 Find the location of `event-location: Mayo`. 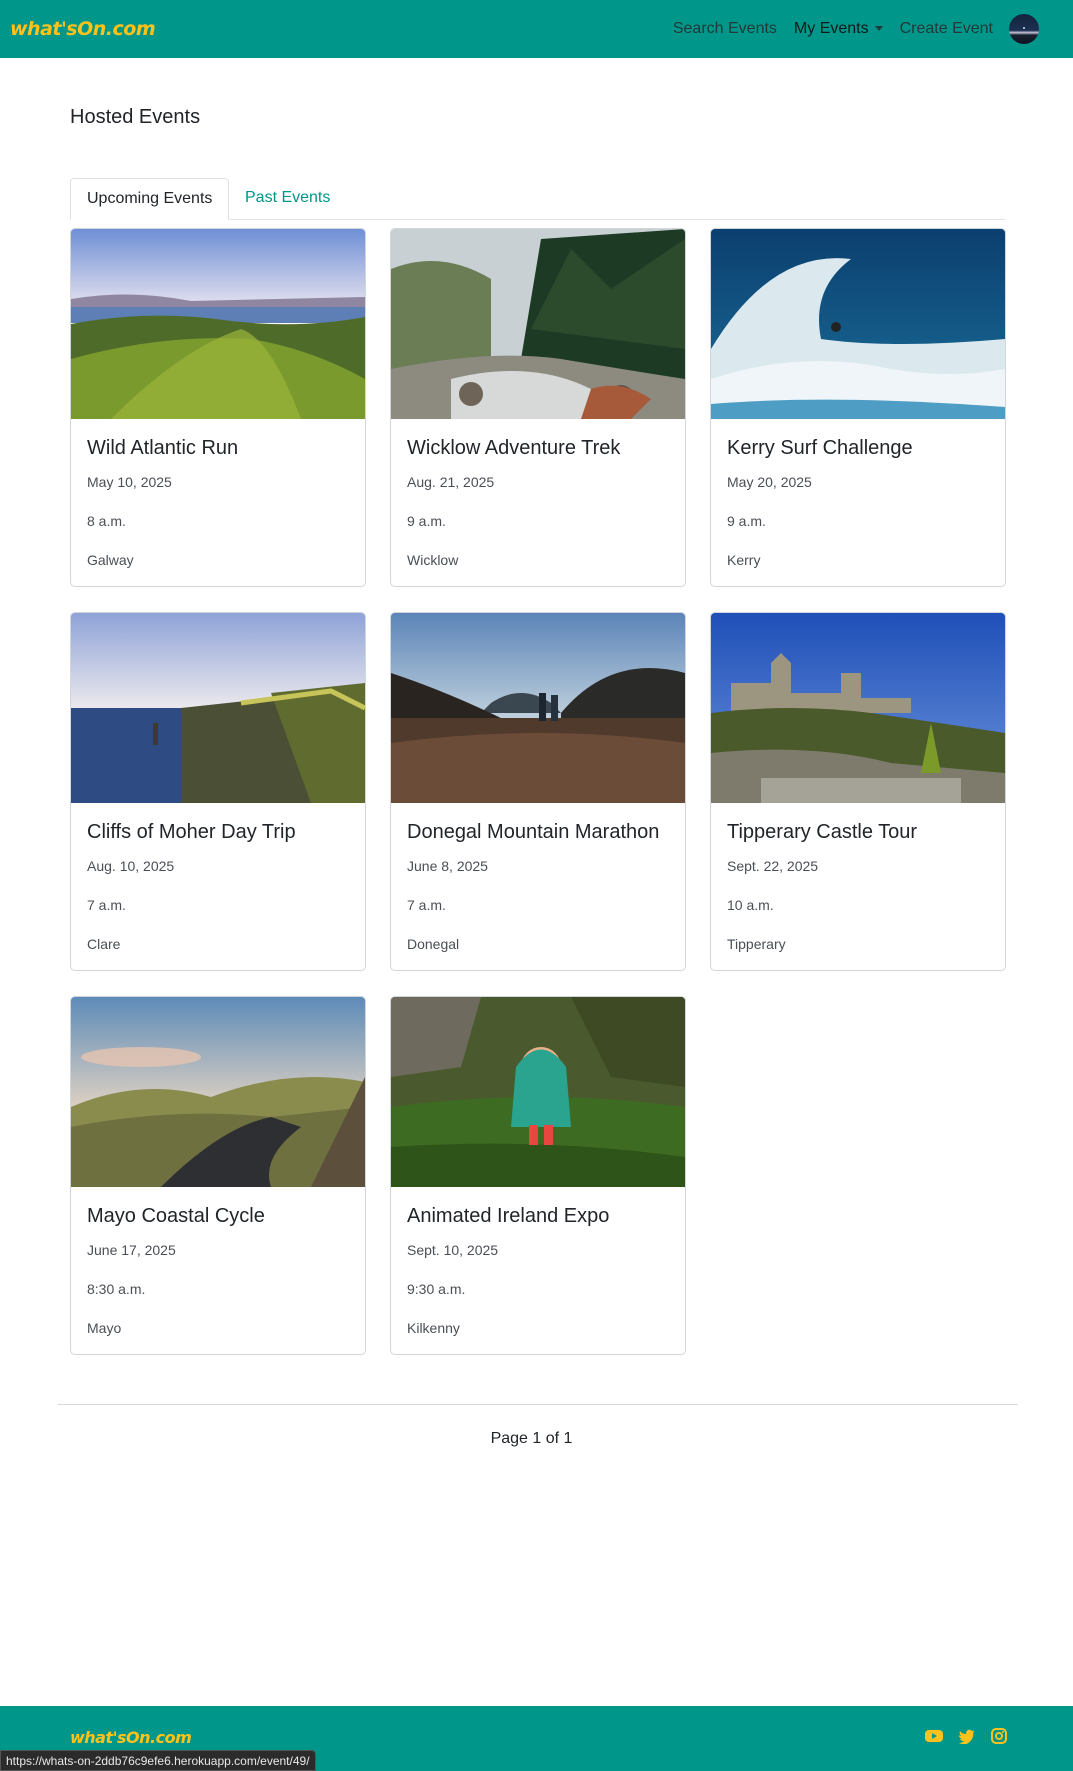

event-location: Mayo is located at coordinates (104, 1328).